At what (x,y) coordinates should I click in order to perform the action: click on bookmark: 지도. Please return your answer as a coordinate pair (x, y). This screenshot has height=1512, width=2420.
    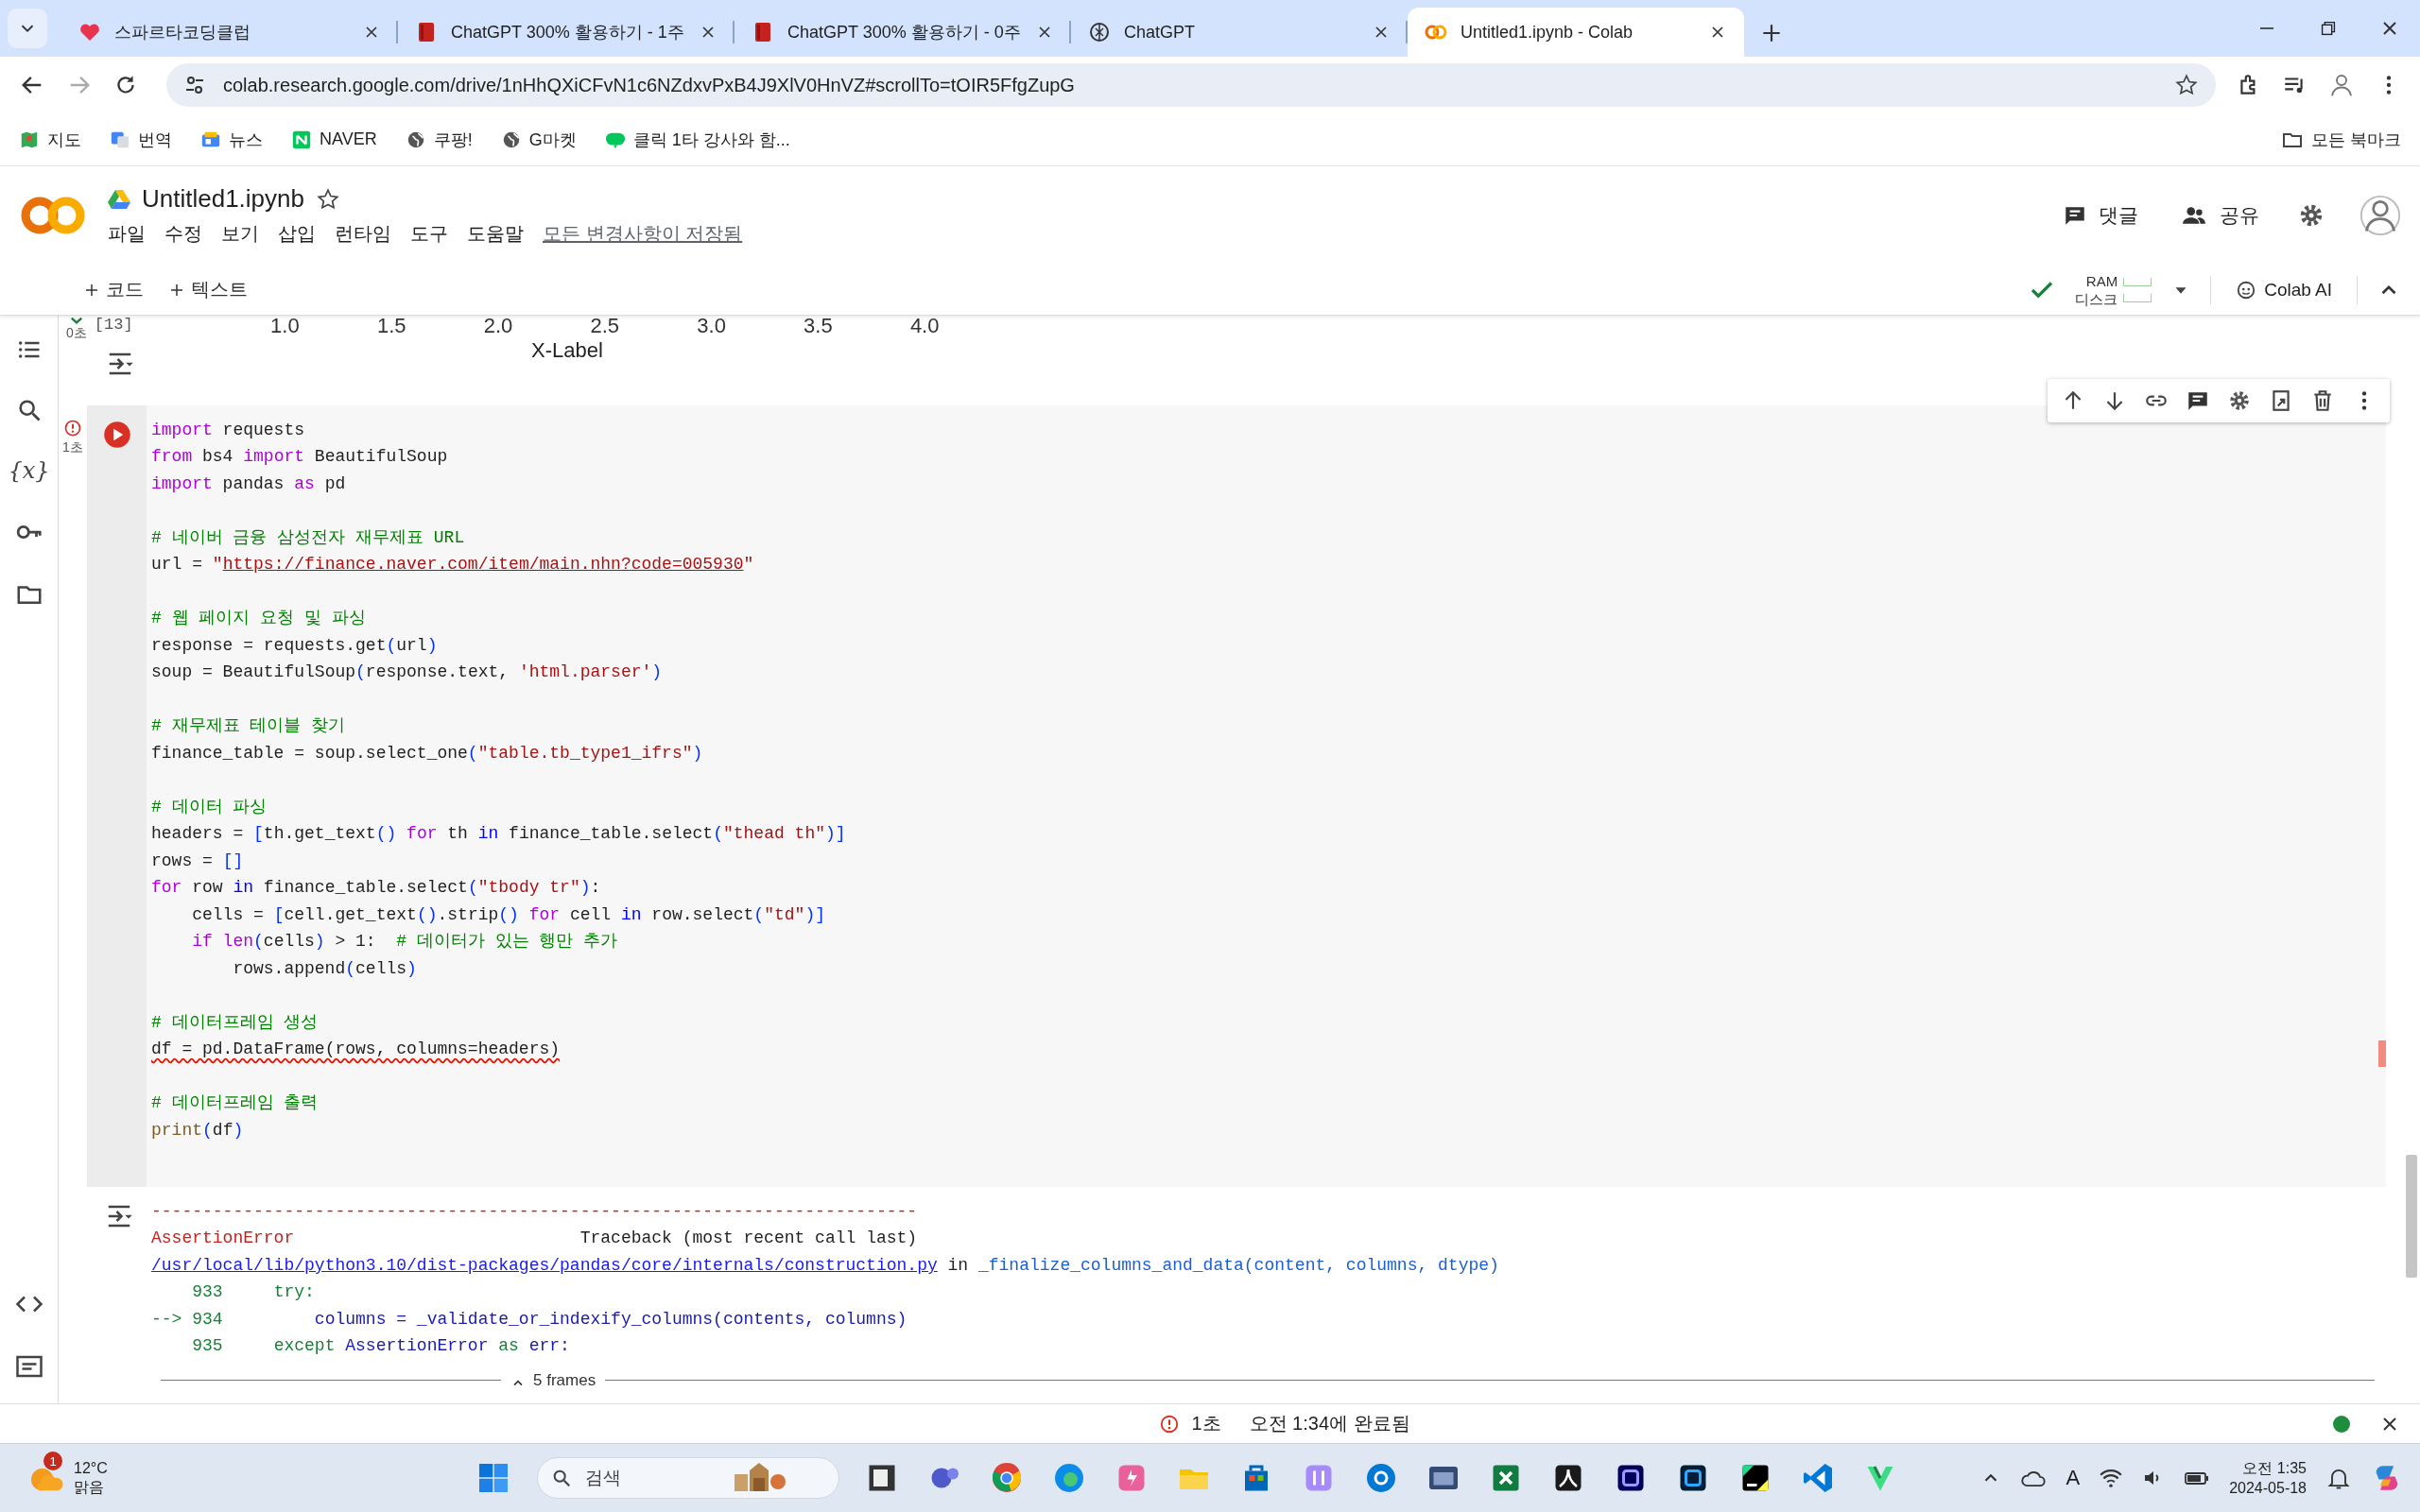
    Looking at the image, I should click on (50, 139).